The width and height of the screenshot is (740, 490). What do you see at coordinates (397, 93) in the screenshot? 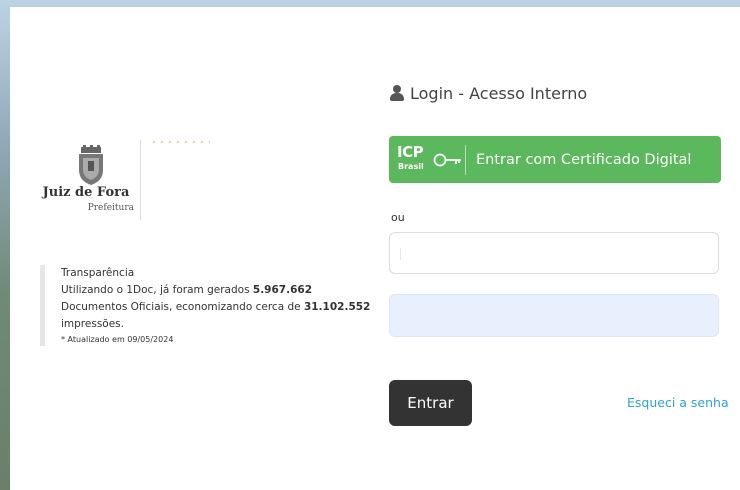
I see `user-icon` at bounding box center [397, 93].